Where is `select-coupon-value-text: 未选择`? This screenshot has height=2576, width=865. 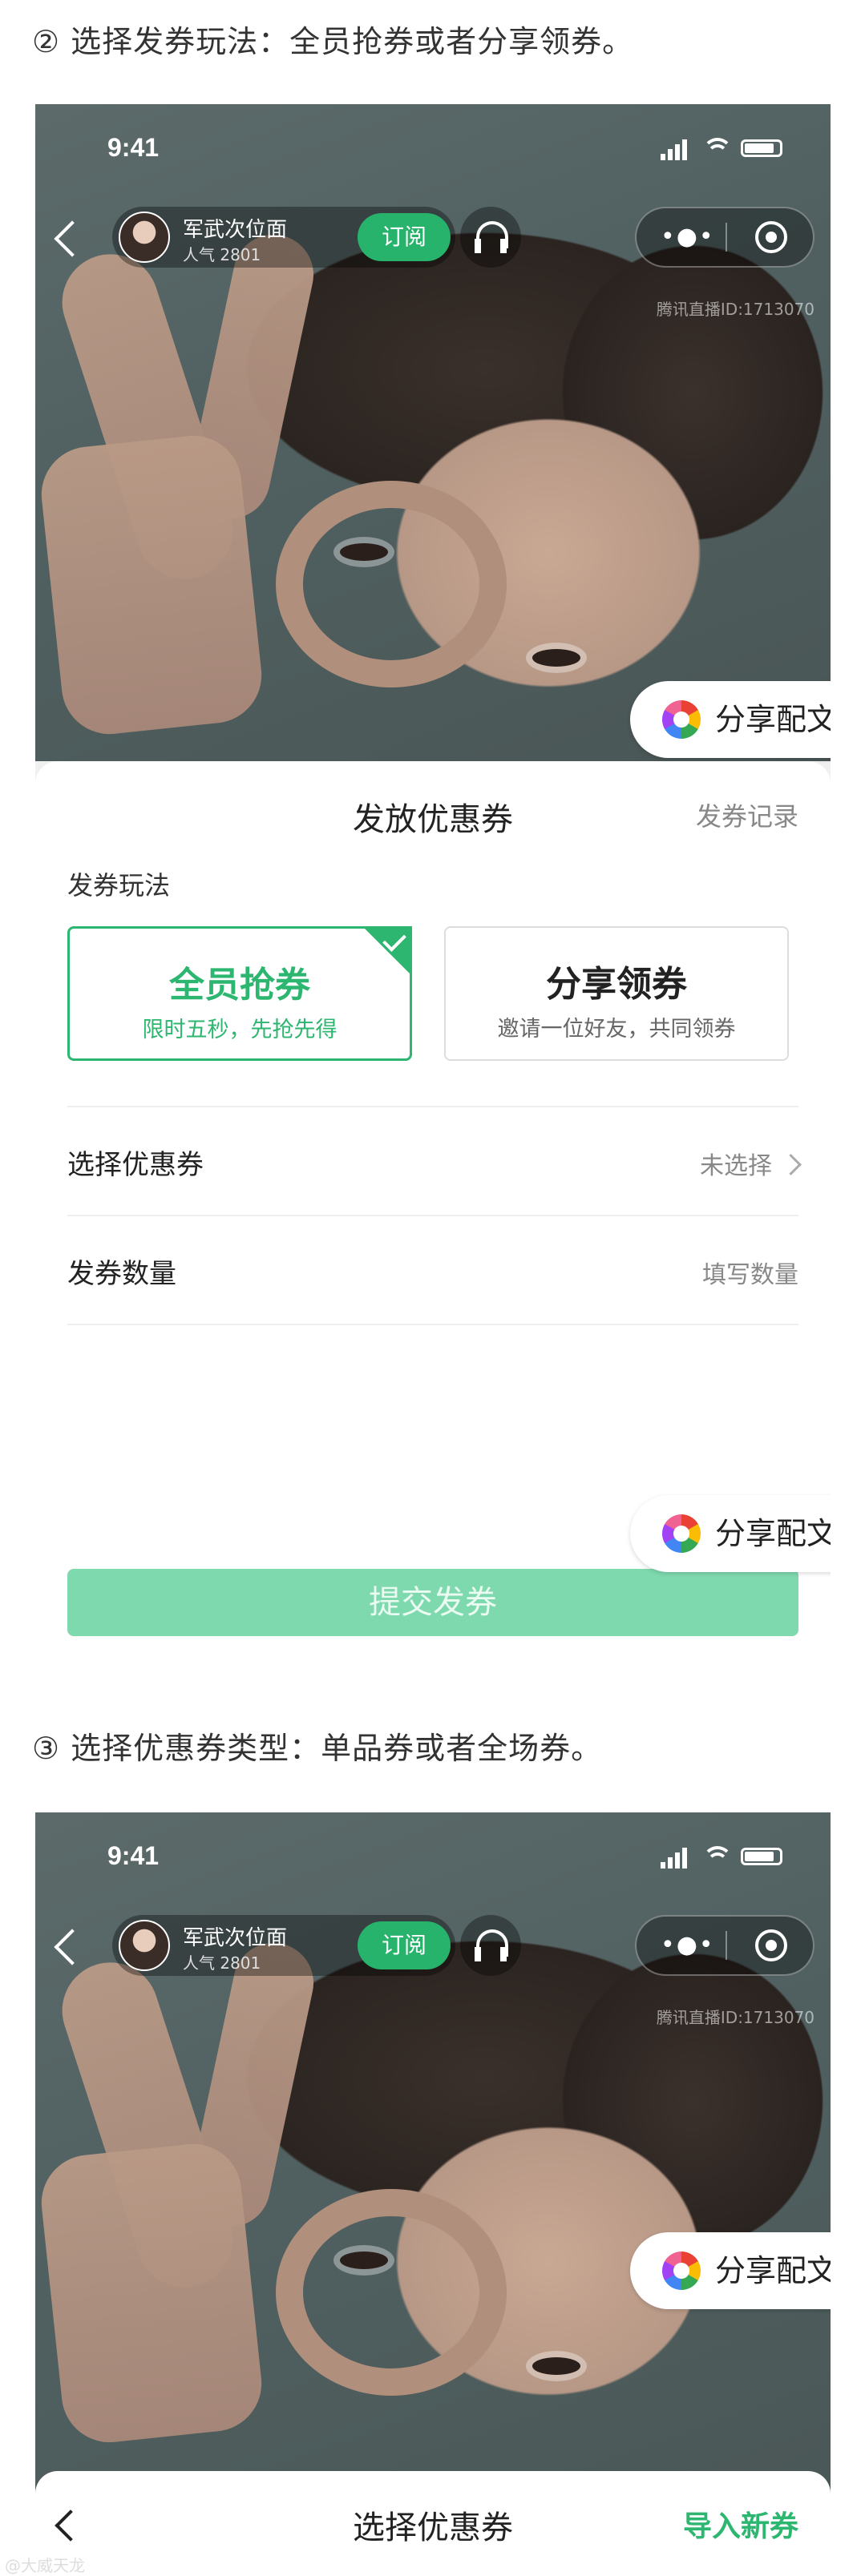
select-coupon-value-text: 未选择 is located at coordinates (736, 1166).